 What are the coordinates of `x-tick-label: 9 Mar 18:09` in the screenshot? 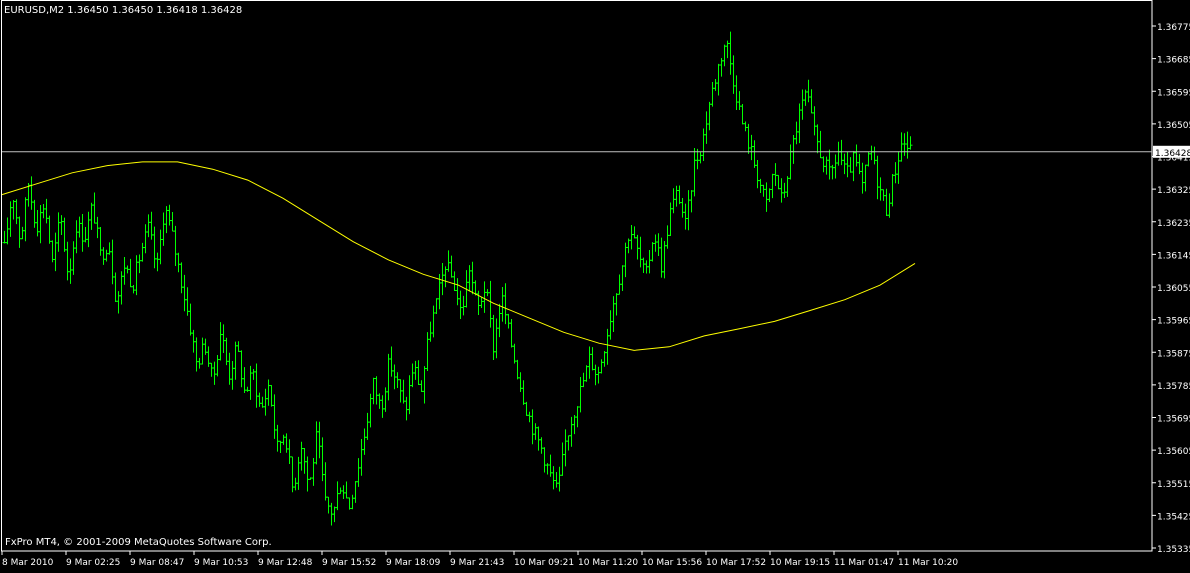 It's located at (413, 563).